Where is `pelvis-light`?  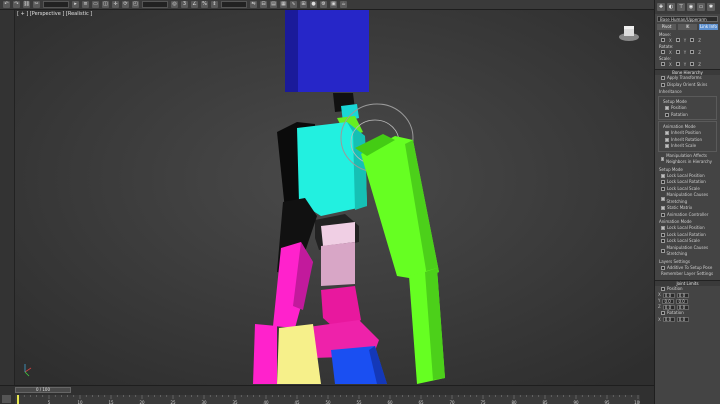
pelvis-light is located at coordinates (338, 234).